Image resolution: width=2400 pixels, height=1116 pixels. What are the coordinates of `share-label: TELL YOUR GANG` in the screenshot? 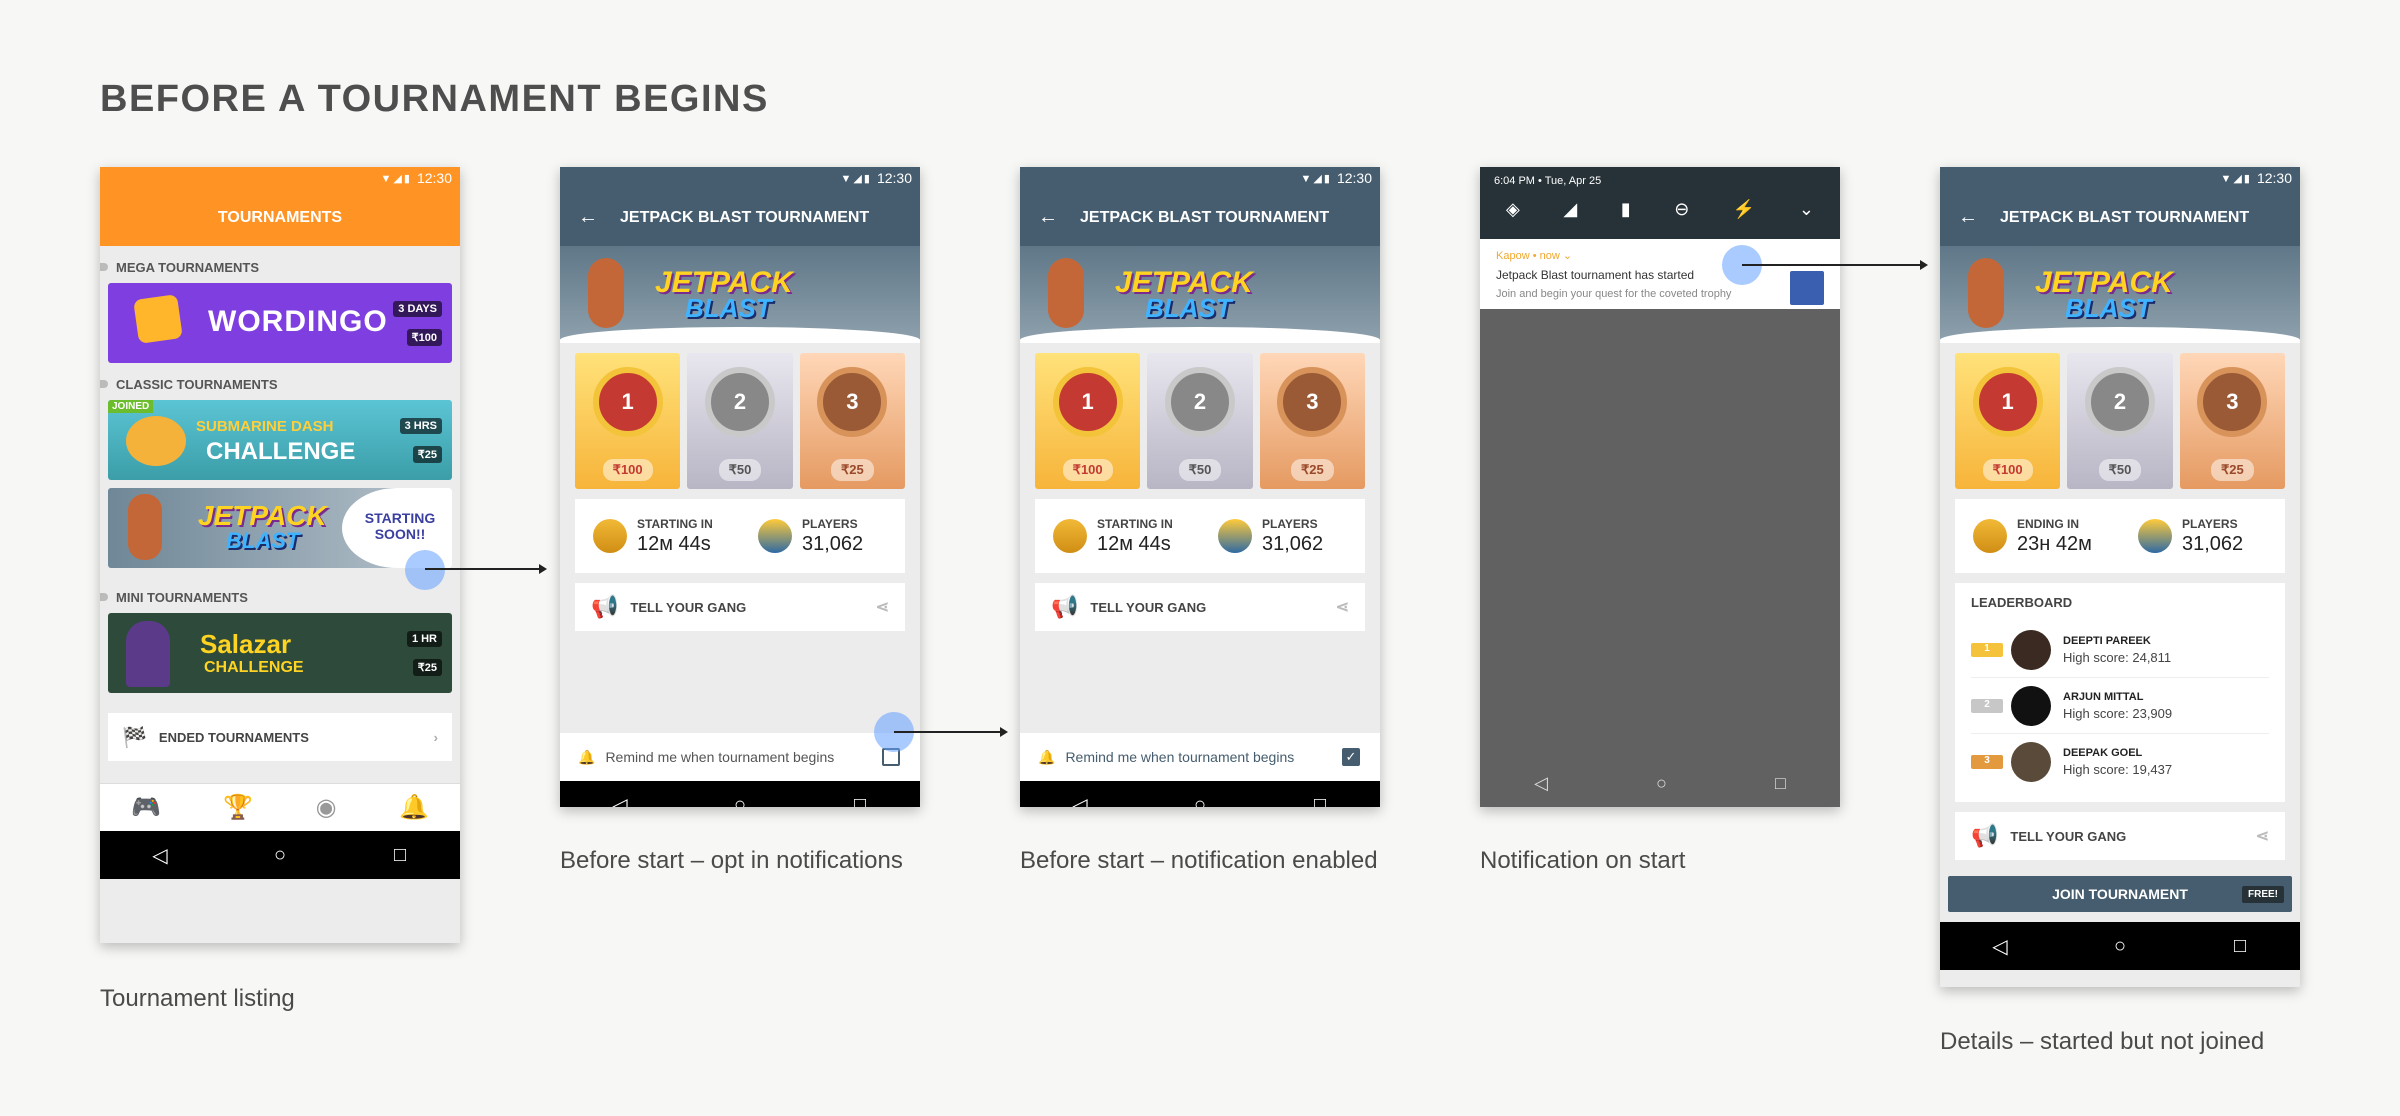 It's located at (688, 607).